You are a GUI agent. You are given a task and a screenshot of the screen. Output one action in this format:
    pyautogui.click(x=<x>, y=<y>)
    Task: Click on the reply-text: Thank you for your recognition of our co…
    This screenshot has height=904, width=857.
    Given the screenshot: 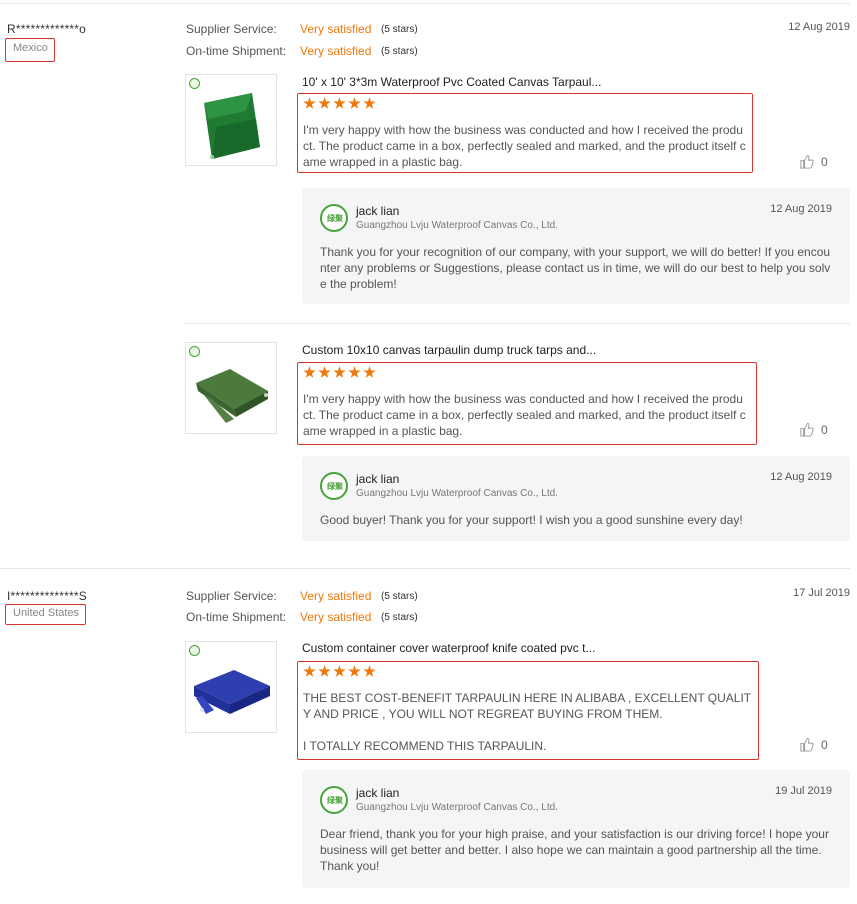 What is the action you would take?
    pyautogui.click(x=575, y=268)
    